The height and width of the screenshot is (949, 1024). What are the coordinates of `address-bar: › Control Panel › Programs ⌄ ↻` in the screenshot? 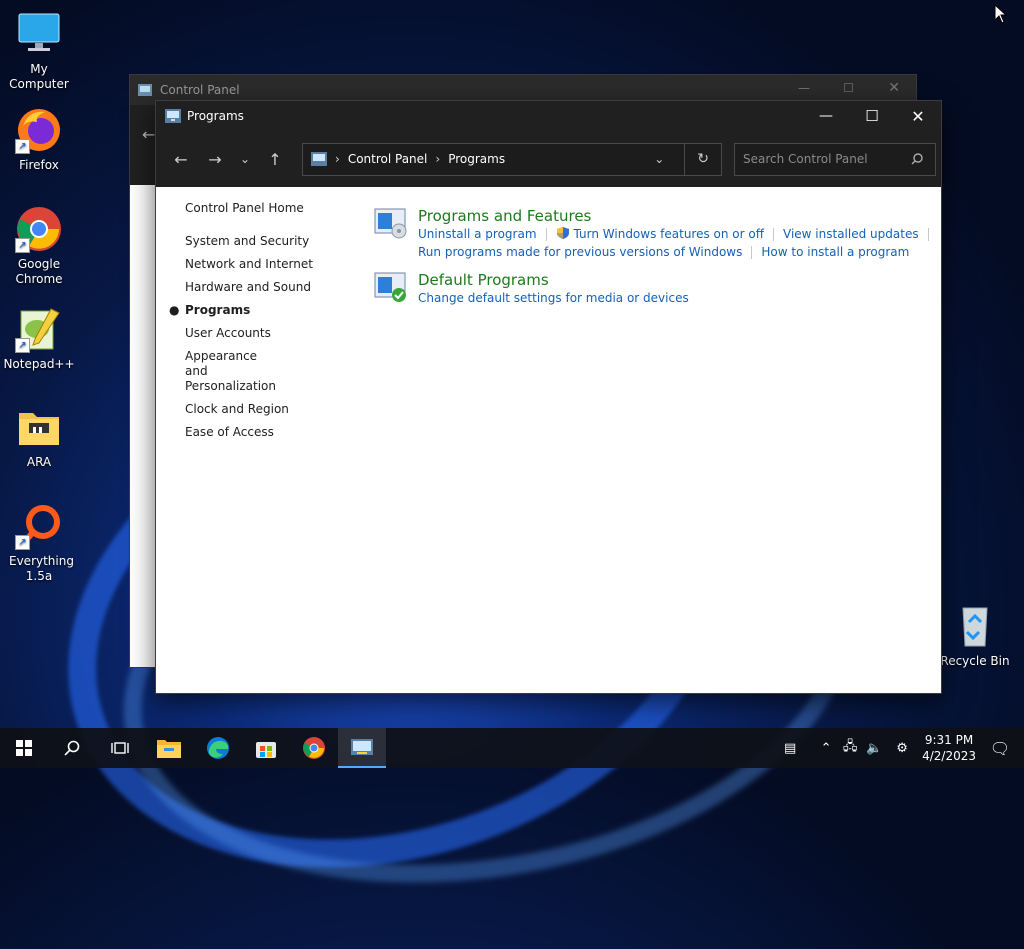 It's located at (512, 159).